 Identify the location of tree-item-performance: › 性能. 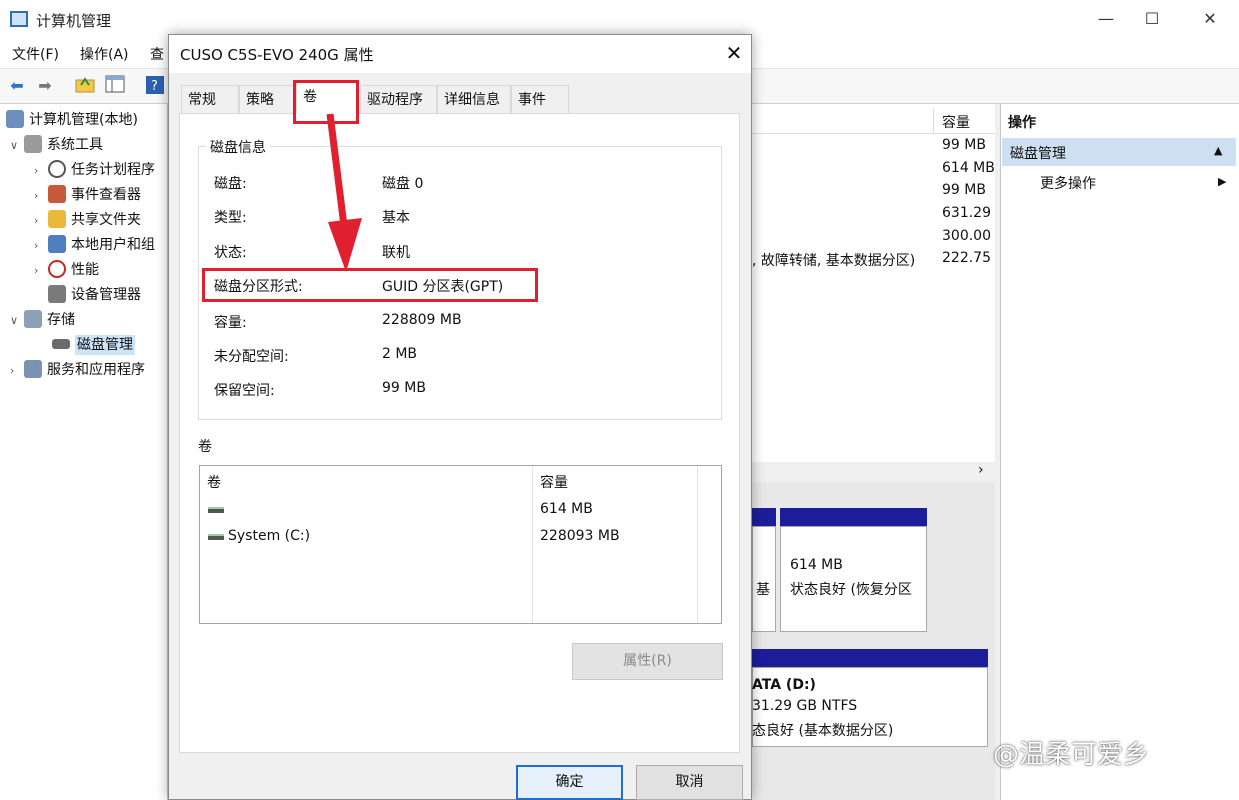
(66, 270).